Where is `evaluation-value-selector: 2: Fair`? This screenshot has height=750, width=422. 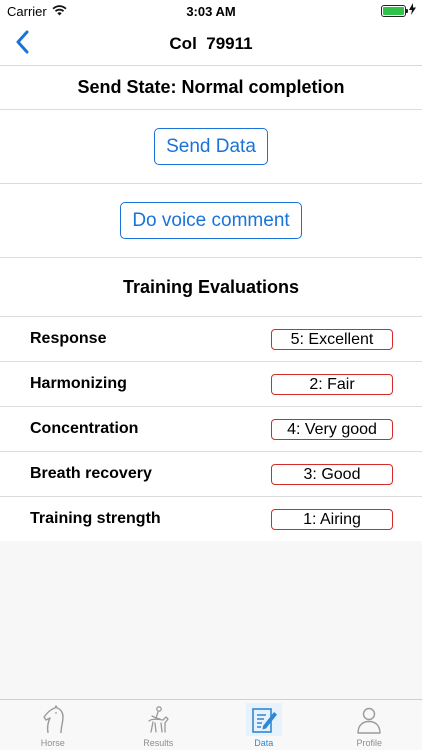 evaluation-value-selector: 2: Fair is located at coordinates (332, 384).